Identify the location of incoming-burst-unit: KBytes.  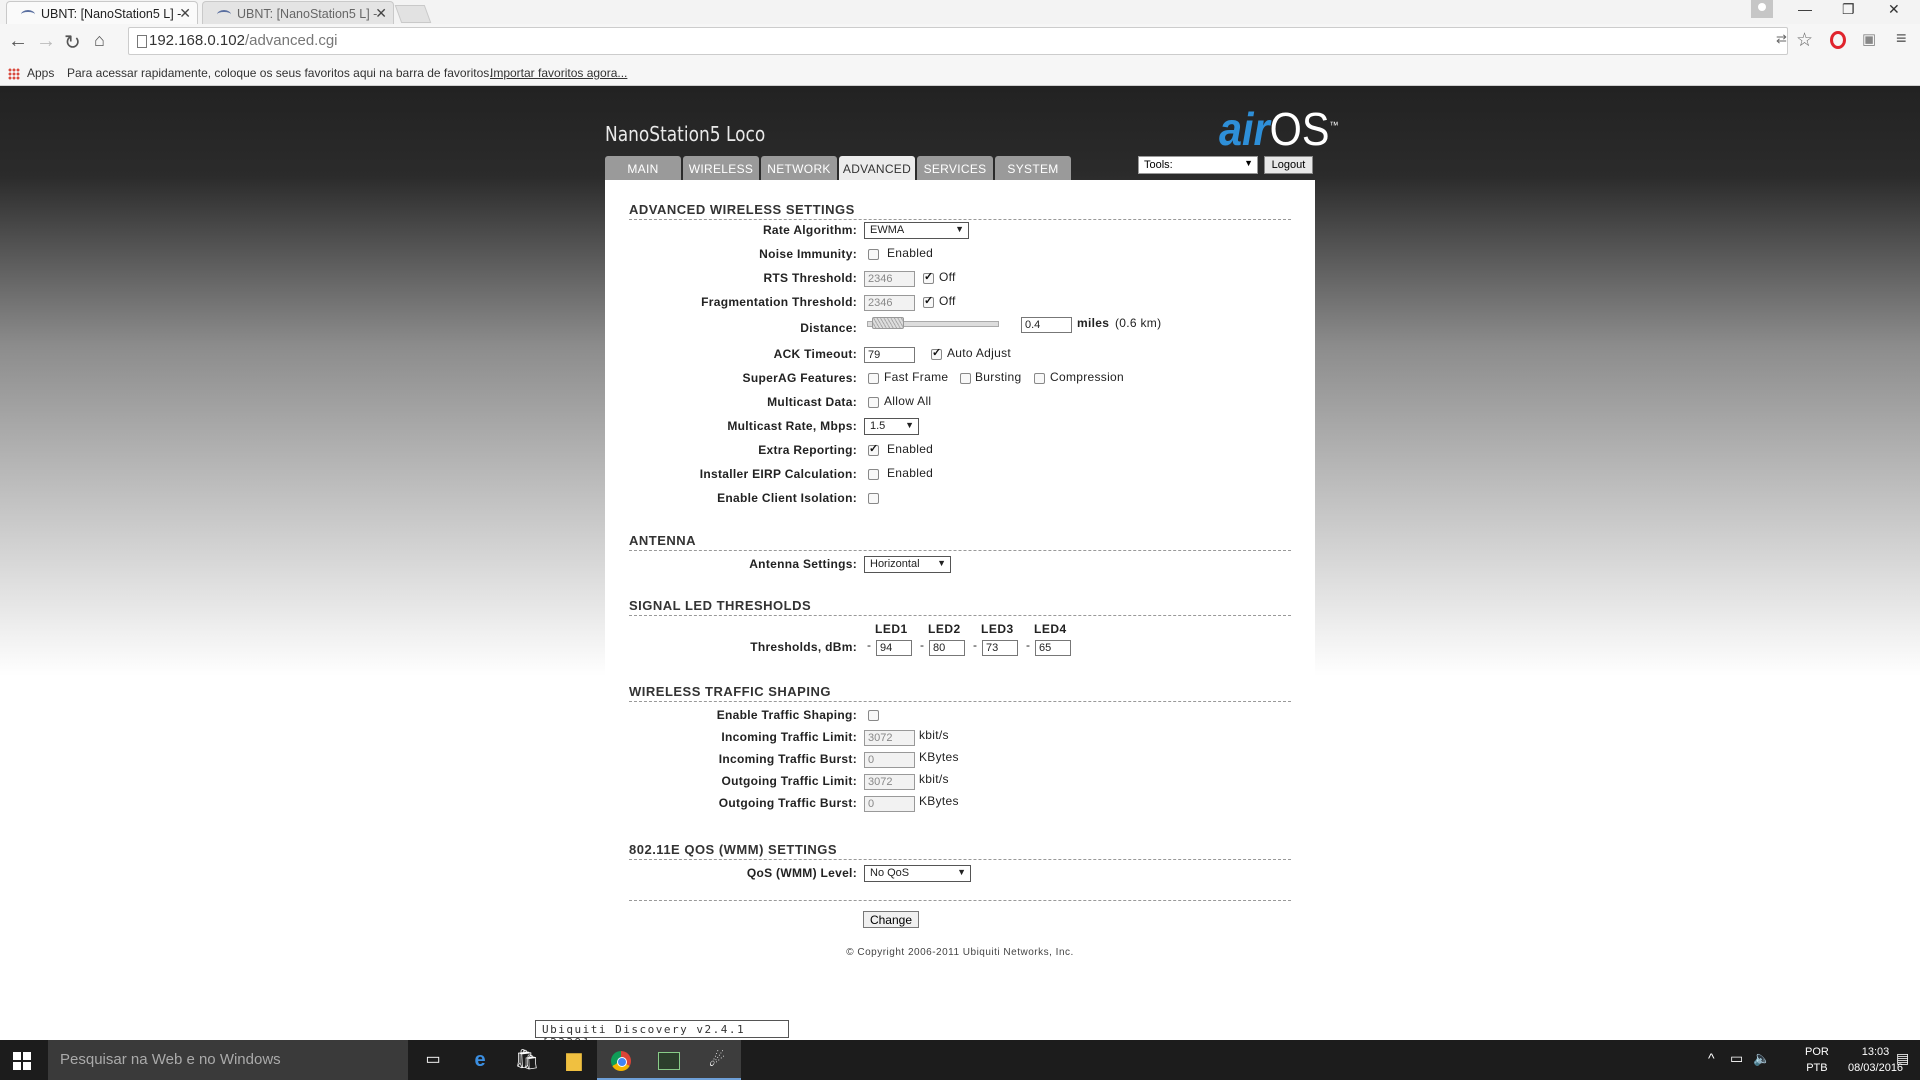
(939, 757).